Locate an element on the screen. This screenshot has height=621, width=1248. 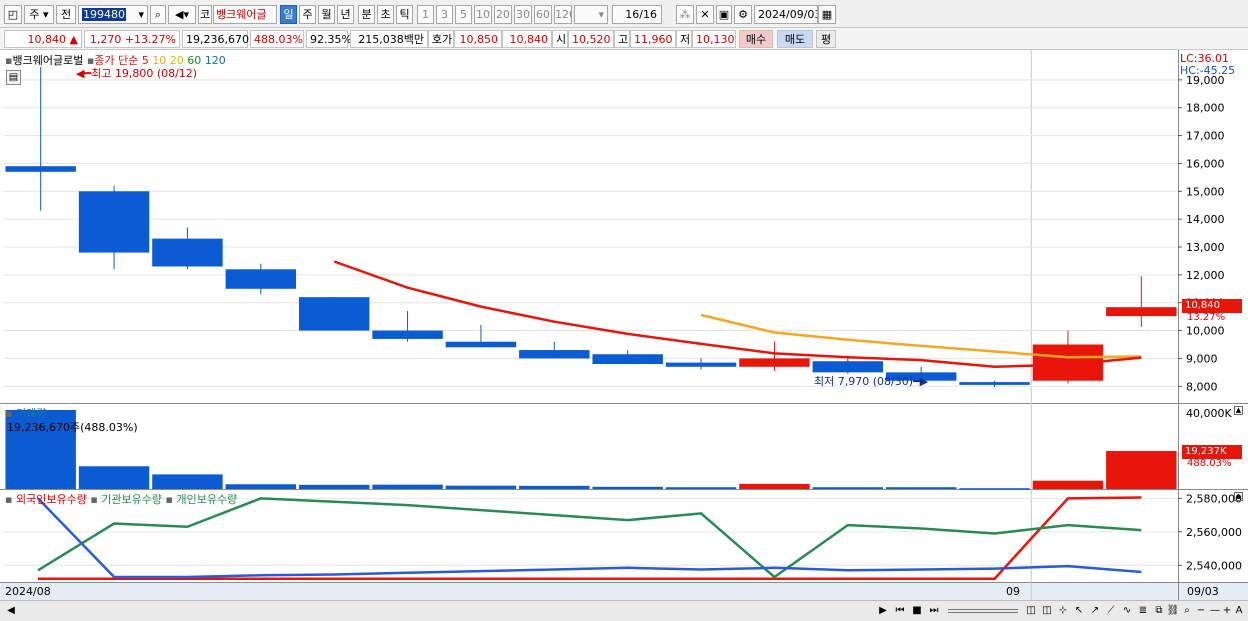
eval-button: 평 is located at coordinates (826, 39).